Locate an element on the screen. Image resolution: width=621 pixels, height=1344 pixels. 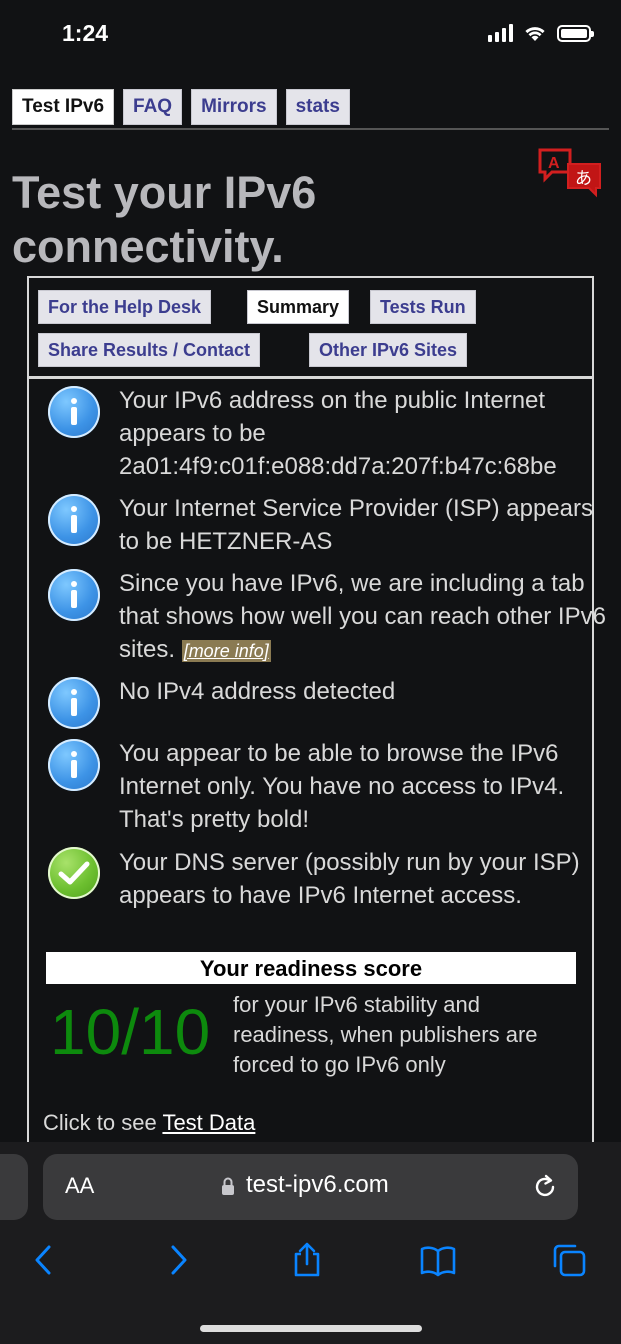
page-title: Test your IPv6 connectivity. is located at coordinates (164, 219).